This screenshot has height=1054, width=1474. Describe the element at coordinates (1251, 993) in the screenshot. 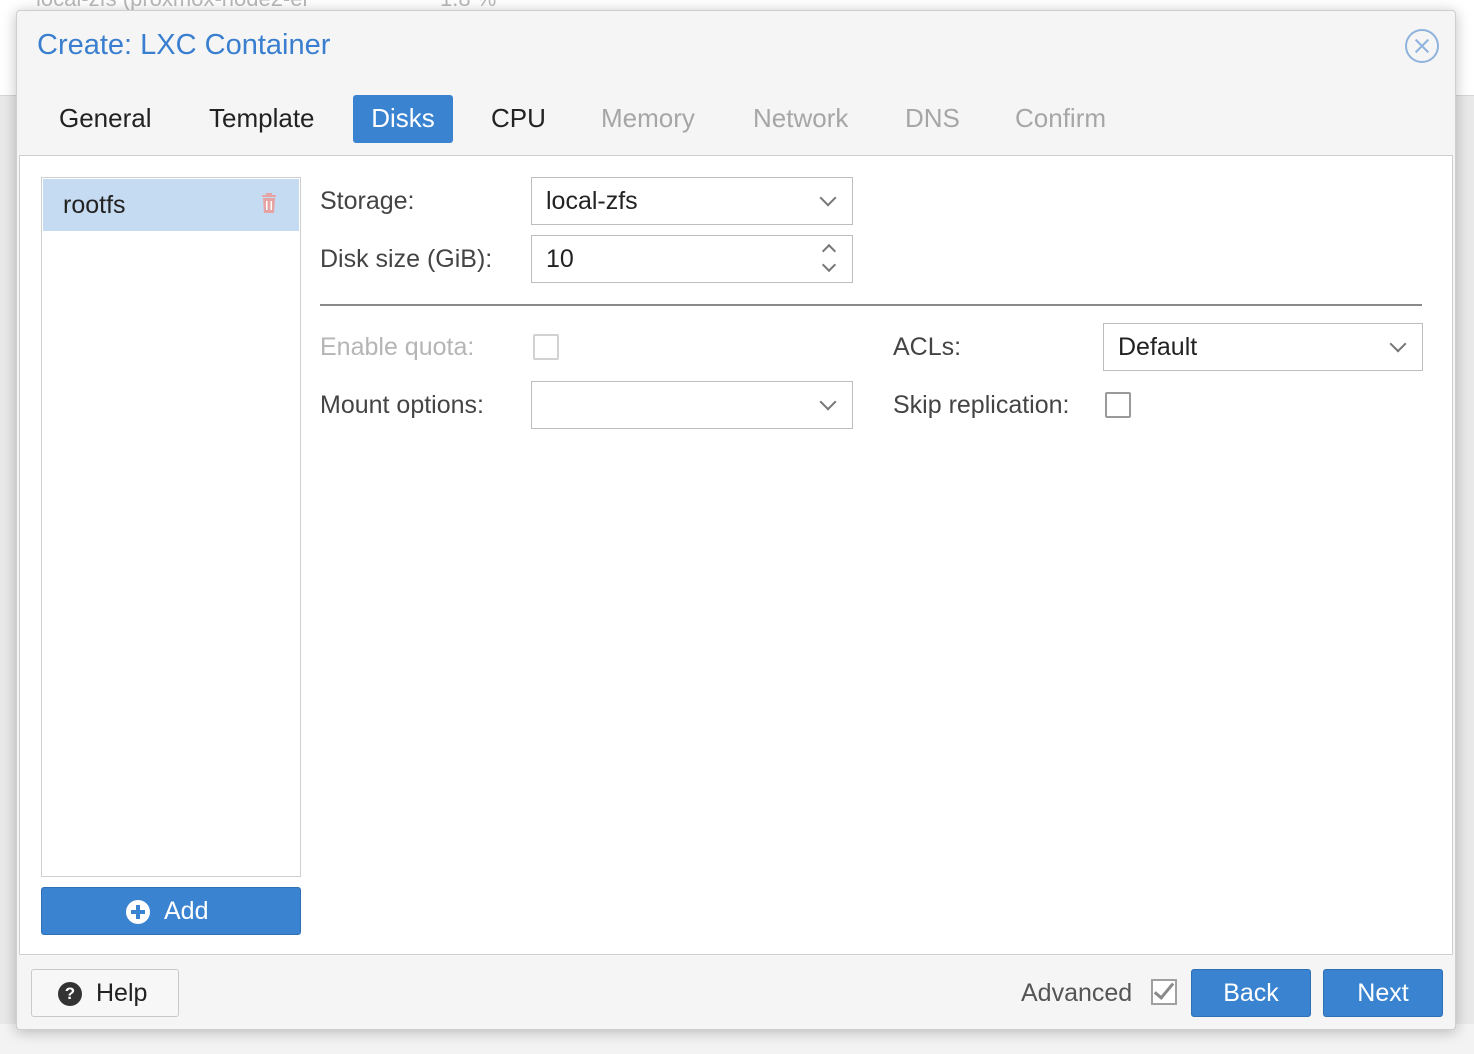

I see `back-button: Back` at that location.